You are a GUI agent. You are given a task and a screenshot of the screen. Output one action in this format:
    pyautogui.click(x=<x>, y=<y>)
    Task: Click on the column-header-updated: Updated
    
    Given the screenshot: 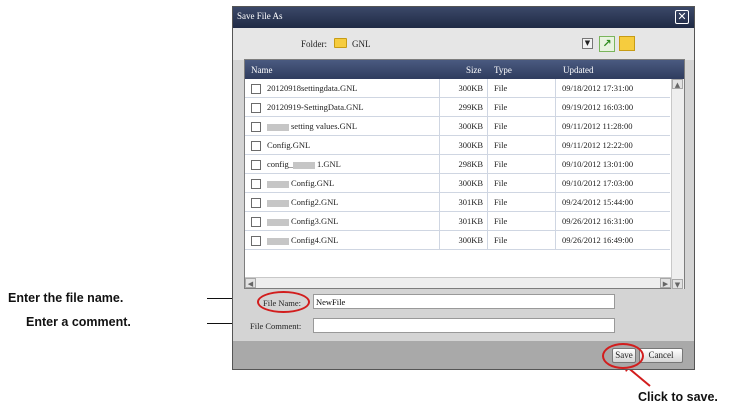 What is the action you would take?
    pyautogui.click(x=578, y=70)
    